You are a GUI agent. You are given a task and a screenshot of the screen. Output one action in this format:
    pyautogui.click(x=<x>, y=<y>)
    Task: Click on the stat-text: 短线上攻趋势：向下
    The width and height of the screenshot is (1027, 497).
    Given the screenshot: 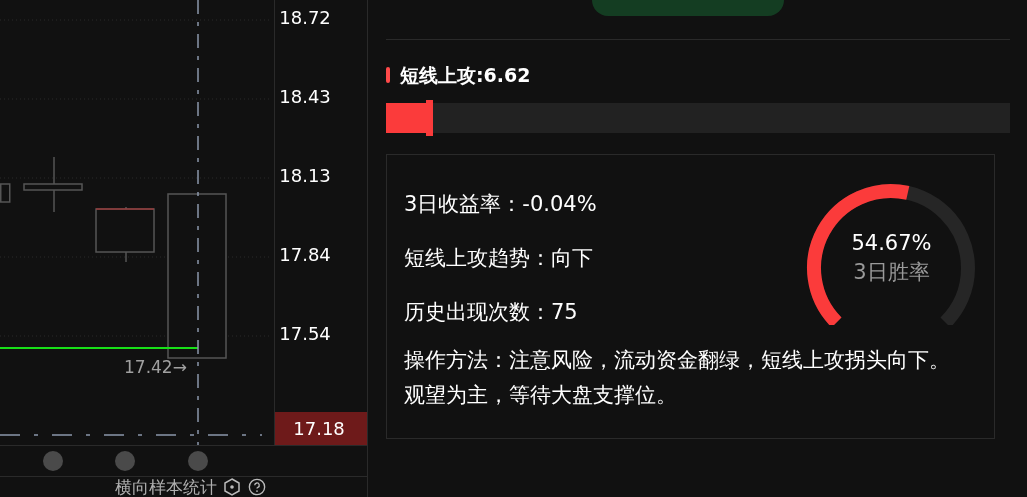 What is the action you would take?
    pyautogui.click(x=499, y=258)
    